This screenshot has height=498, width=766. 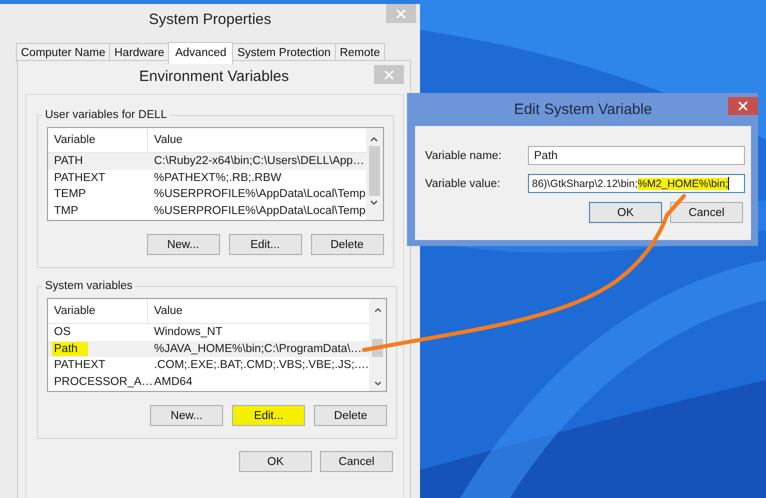 What do you see at coordinates (89, 286) in the screenshot?
I see `group-label: System variables` at bounding box center [89, 286].